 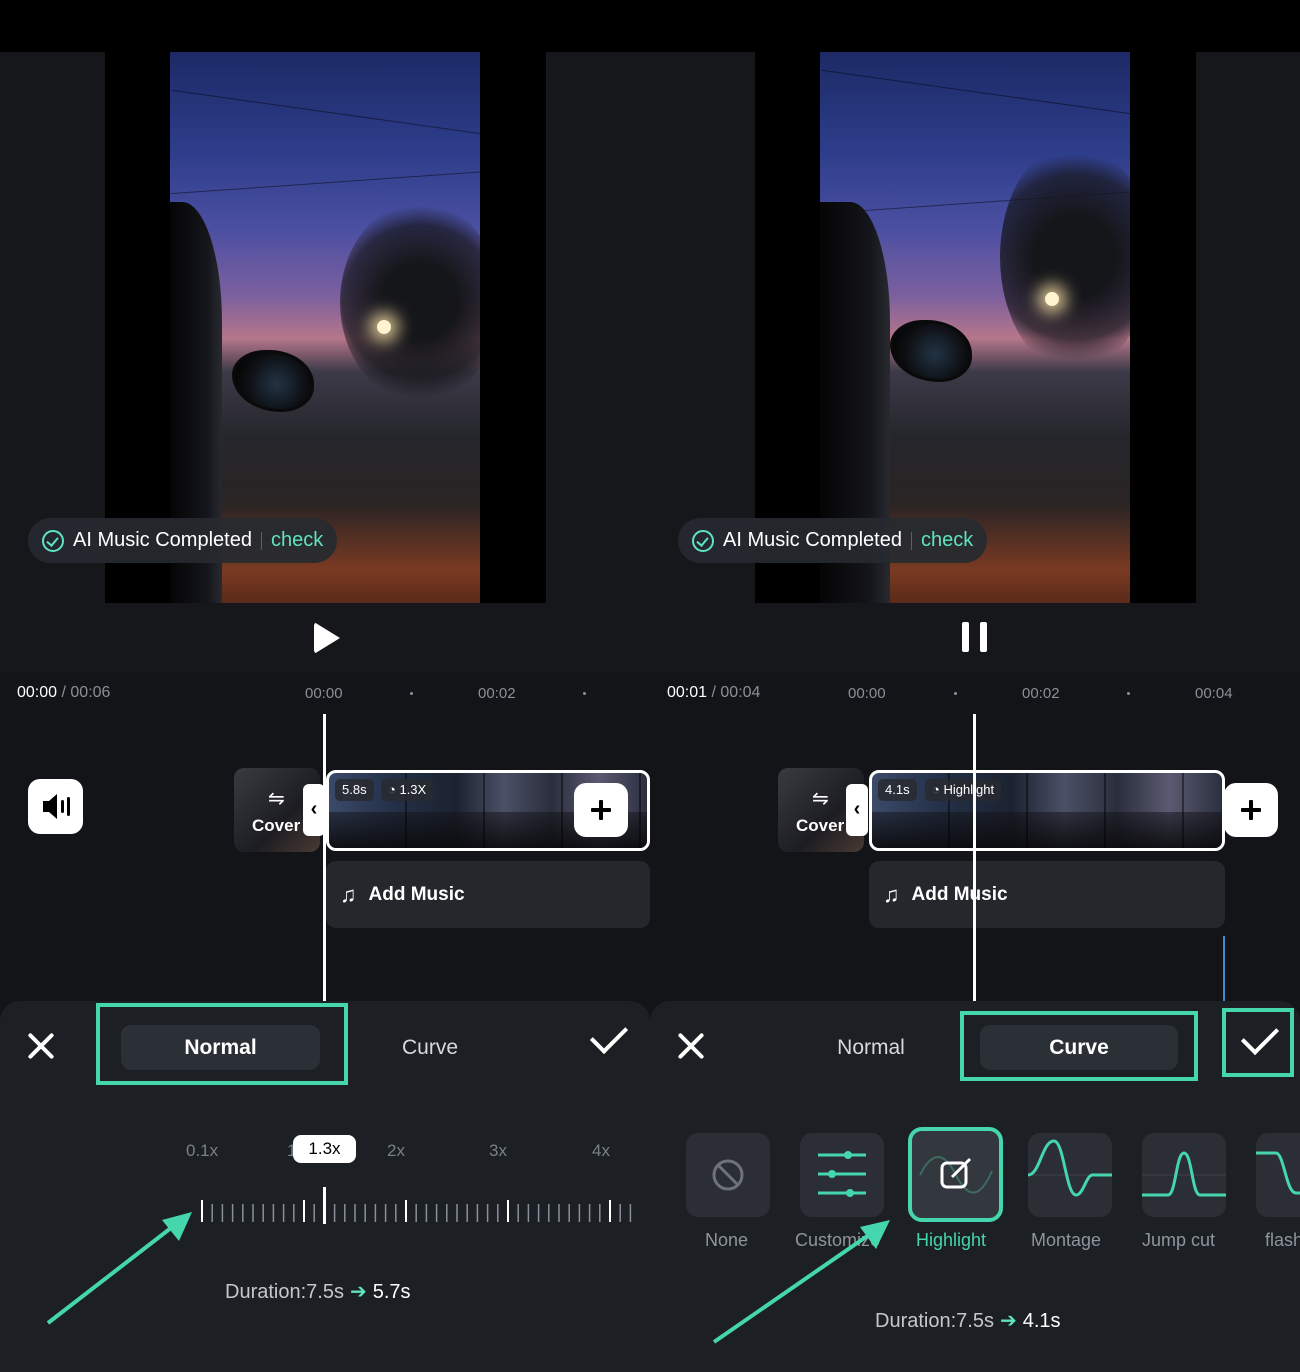 I want to click on duration-info: Duration:7.5s ➔ 4.1s, so click(x=968, y=1321).